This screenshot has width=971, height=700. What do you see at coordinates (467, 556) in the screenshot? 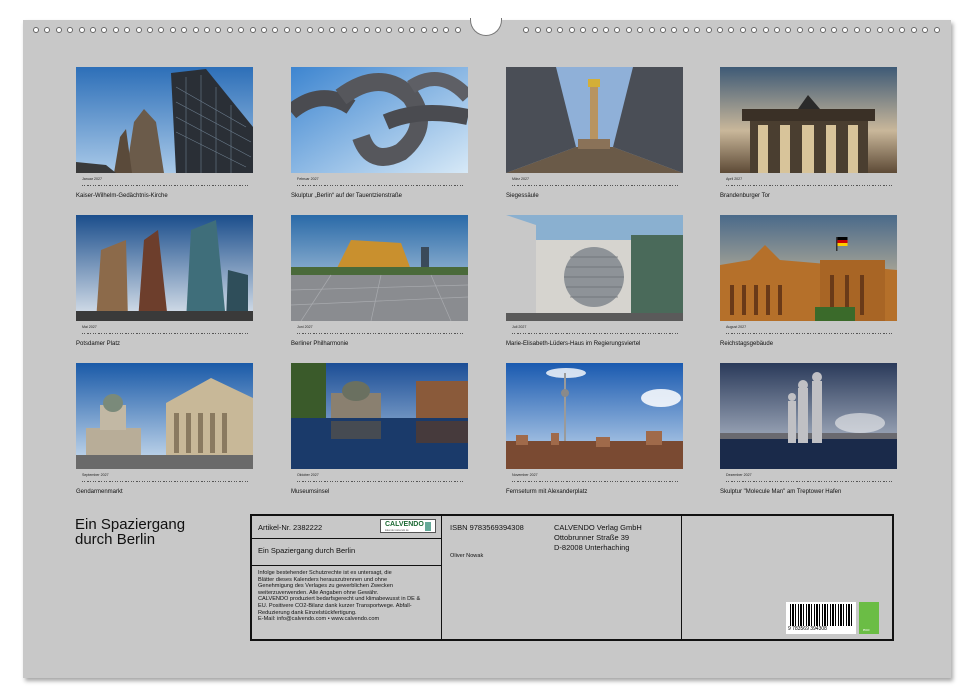
I see `author: Oliver Nowak` at bounding box center [467, 556].